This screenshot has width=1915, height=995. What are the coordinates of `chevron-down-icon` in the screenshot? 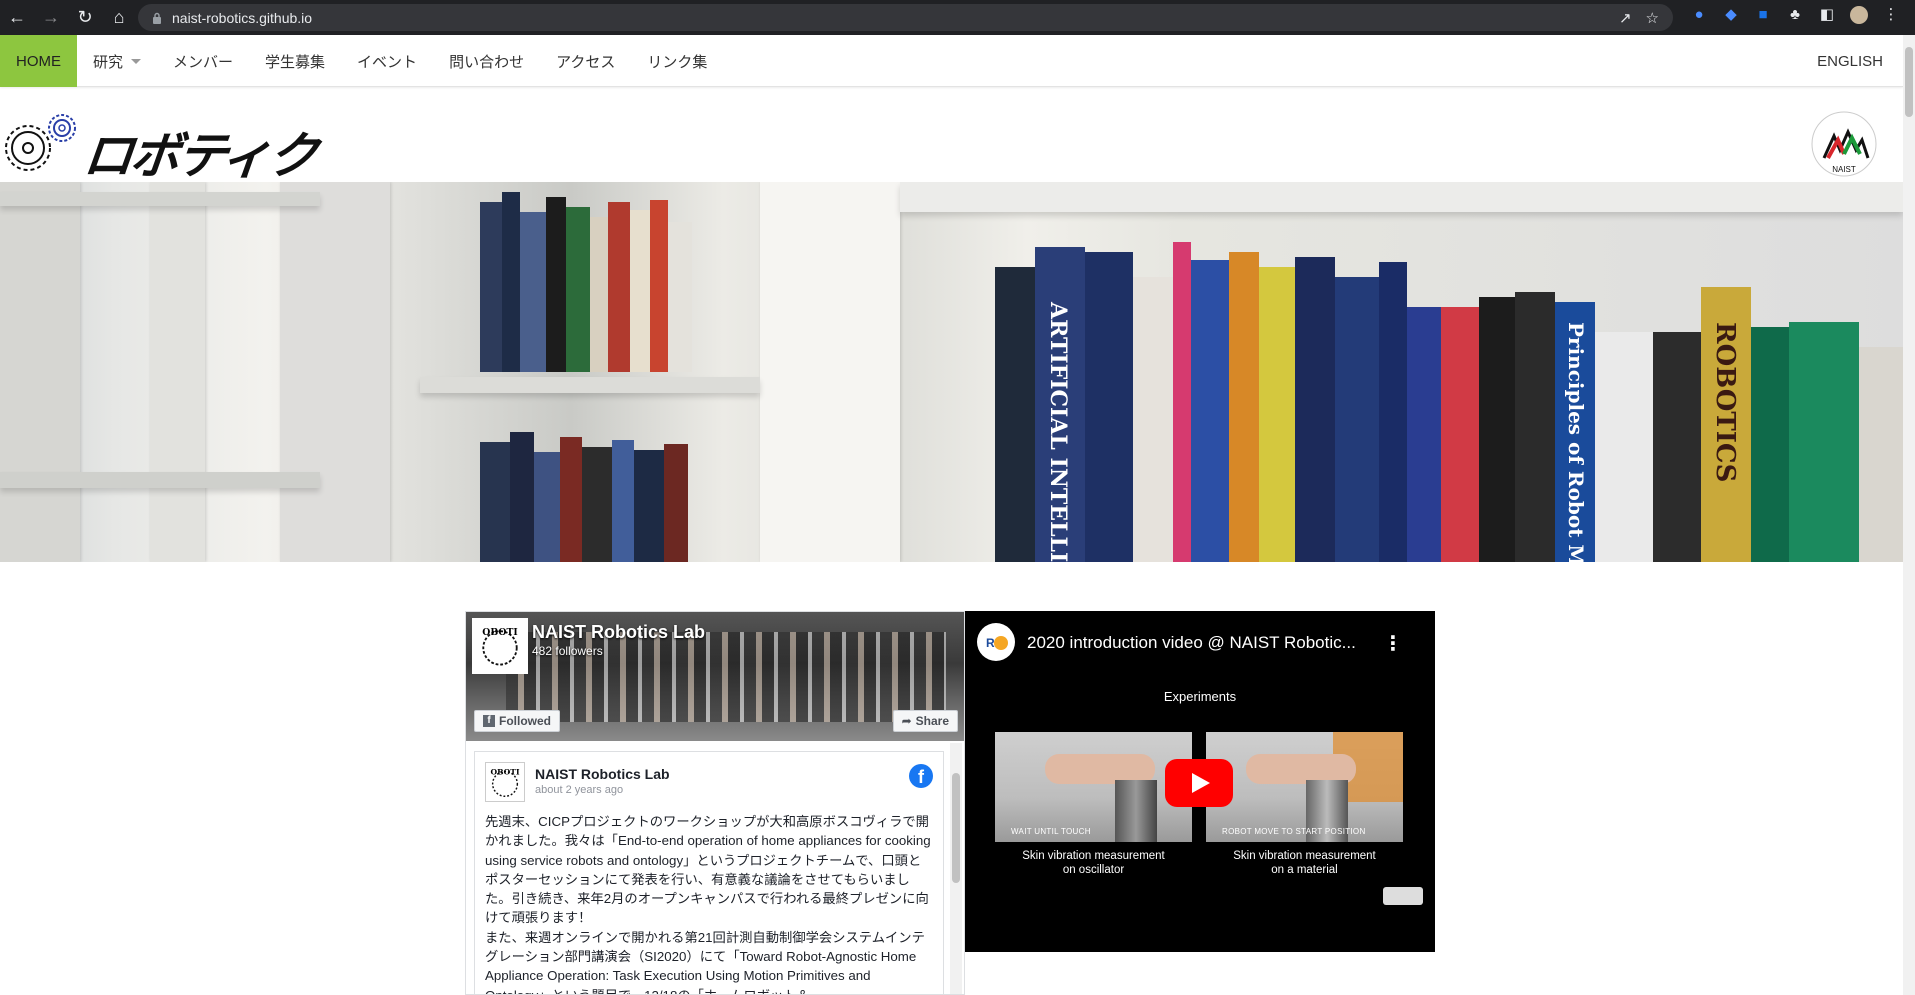 It's located at (136, 61).